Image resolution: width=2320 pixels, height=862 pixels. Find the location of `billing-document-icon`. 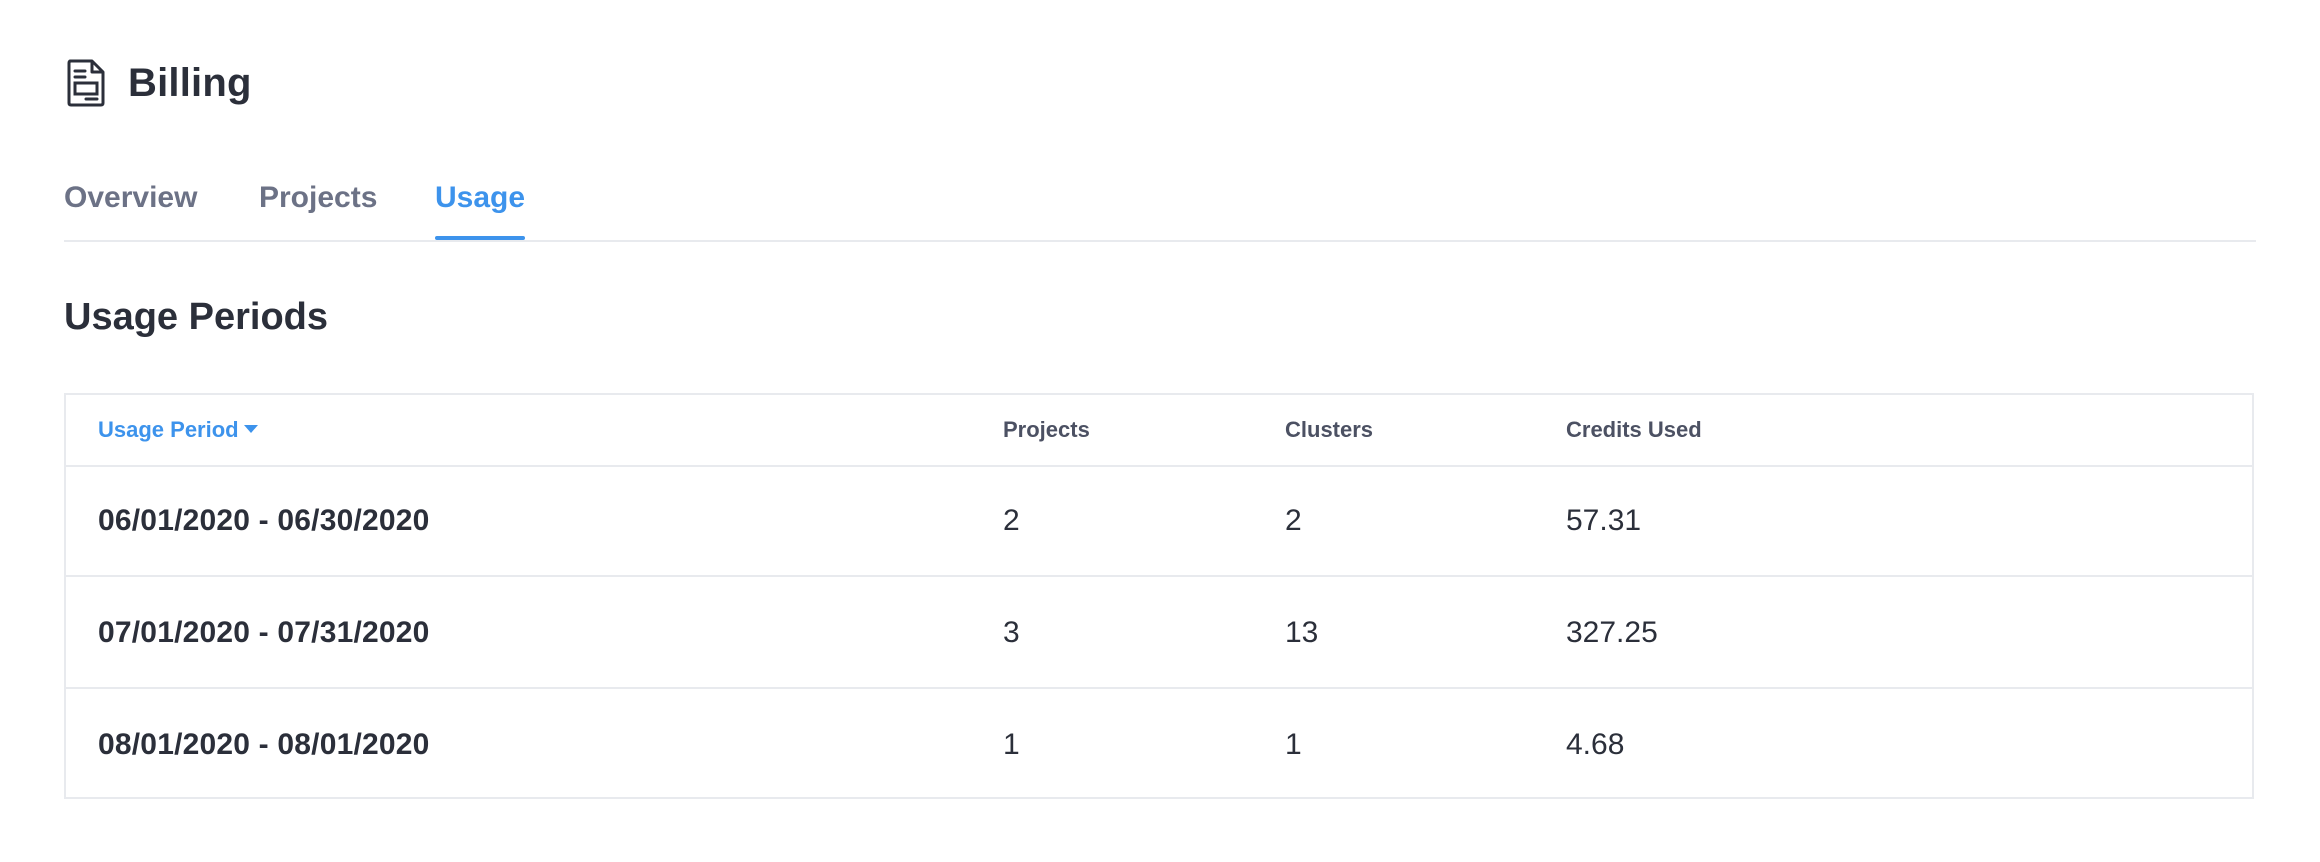

billing-document-icon is located at coordinates (86, 83).